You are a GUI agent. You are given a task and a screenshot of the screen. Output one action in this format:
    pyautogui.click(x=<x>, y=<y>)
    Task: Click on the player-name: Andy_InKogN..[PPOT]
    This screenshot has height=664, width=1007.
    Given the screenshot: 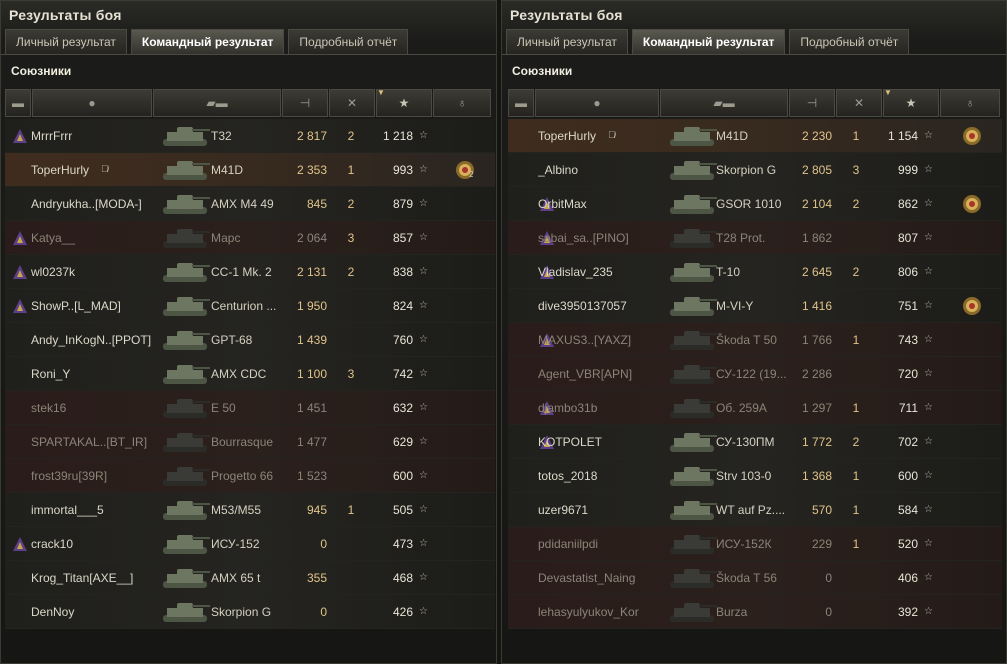 What is the action you would take?
    pyautogui.click(x=93, y=340)
    